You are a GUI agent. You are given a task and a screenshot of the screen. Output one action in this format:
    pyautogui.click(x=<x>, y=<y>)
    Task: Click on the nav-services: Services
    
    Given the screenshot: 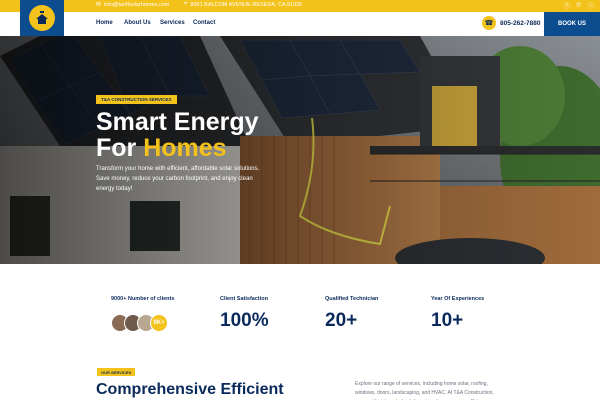 What is the action you would take?
    pyautogui.click(x=172, y=23)
    